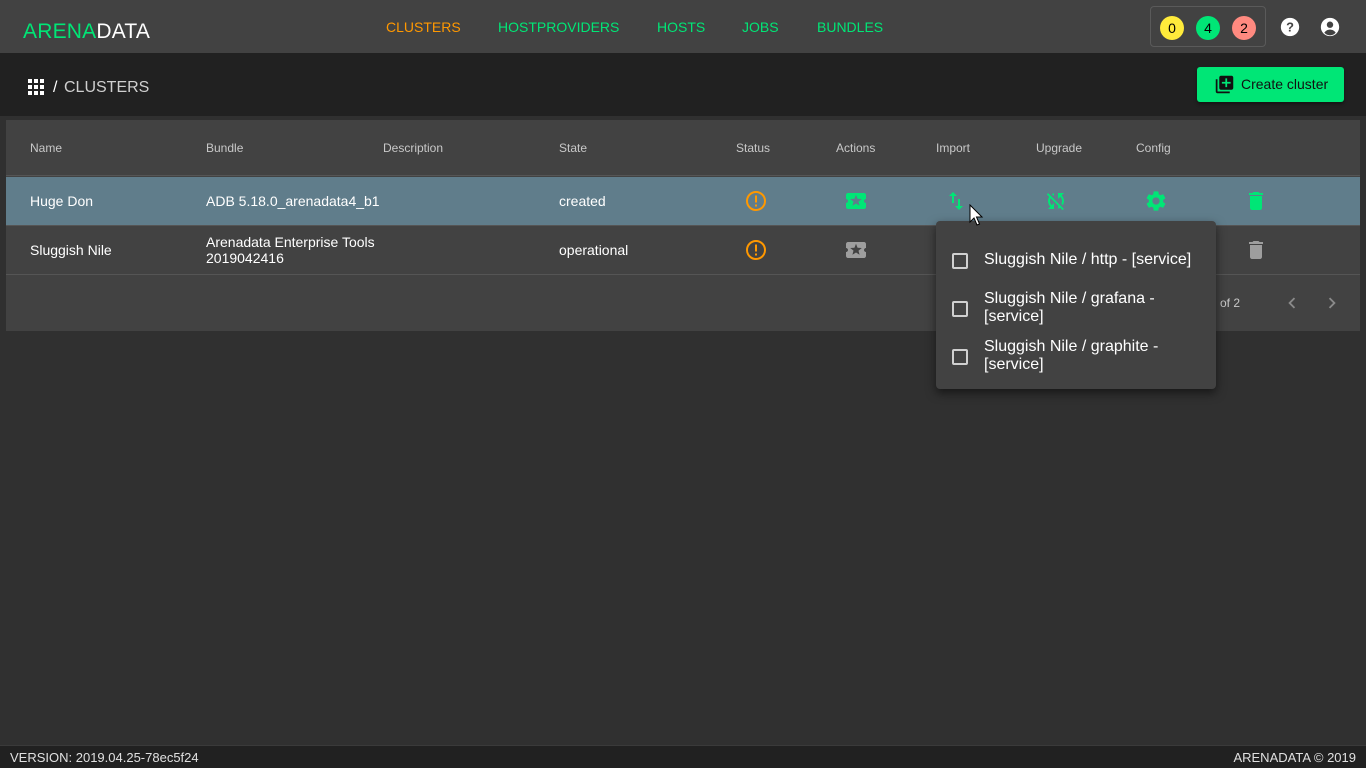 This screenshot has height=768, width=1366. What do you see at coordinates (71, 250) in the screenshot?
I see `cluster-name: Sluggish Nile` at bounding box center [71, 250].